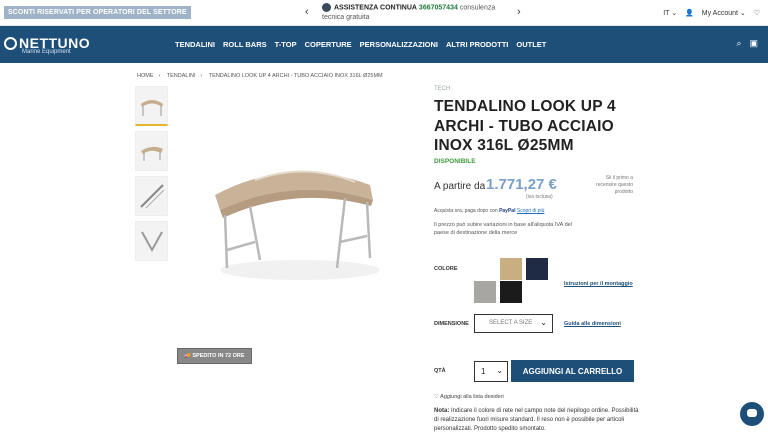 Image resolution: width=768 pixels, height=434 pixels. What do you see at coordinates (519, 12) in the screenshot?
I see `next-arrow-icon: ›` at bounding box center [519, 12].